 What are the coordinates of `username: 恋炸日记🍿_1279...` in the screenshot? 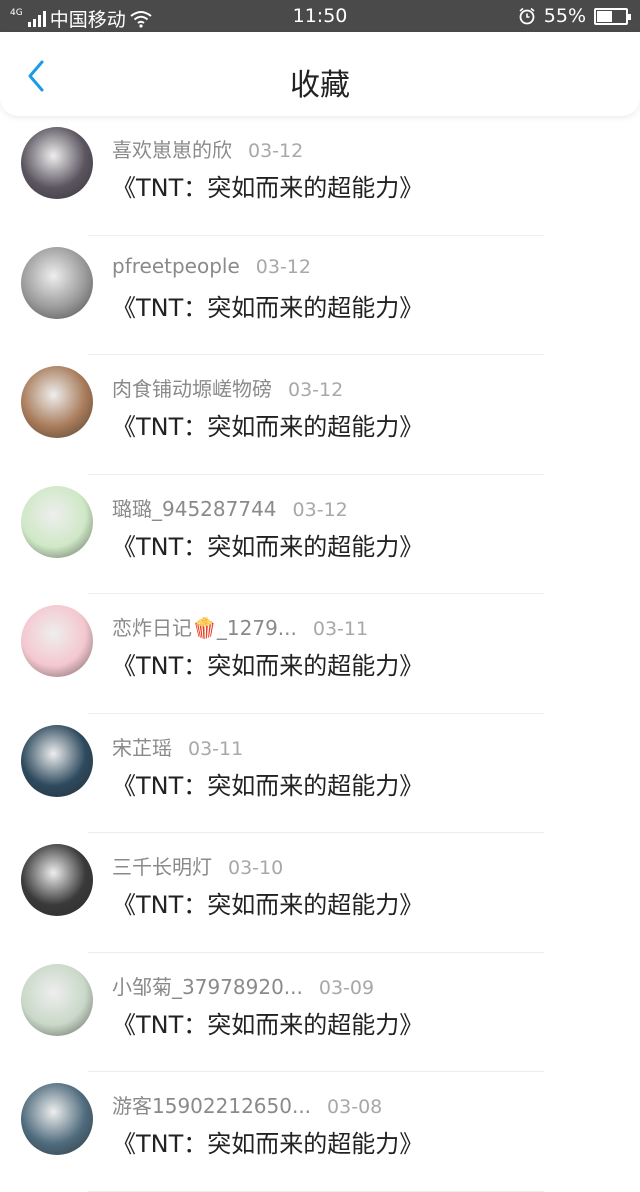 It's located at (204, 628).